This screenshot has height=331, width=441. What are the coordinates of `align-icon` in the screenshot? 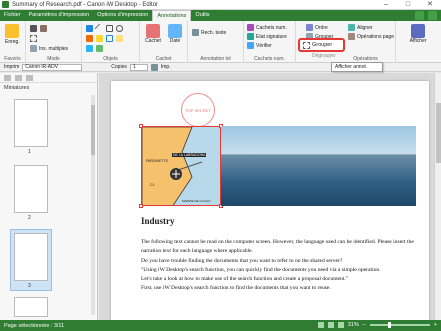 It's located at (351, 27).